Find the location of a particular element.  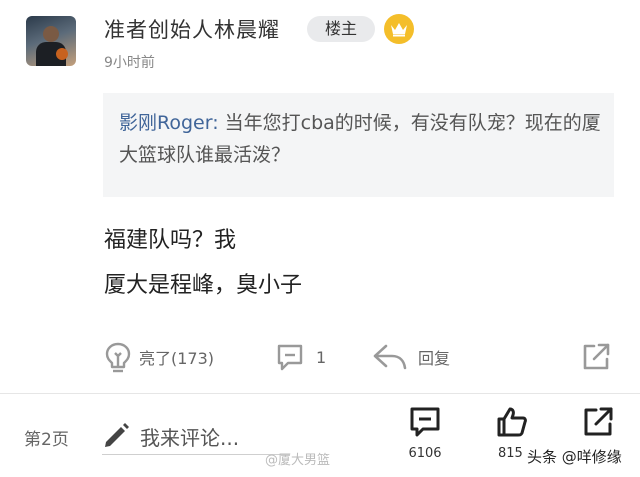

reply-line-1: 福建队吗？我 is located at coordinates (170, 240).